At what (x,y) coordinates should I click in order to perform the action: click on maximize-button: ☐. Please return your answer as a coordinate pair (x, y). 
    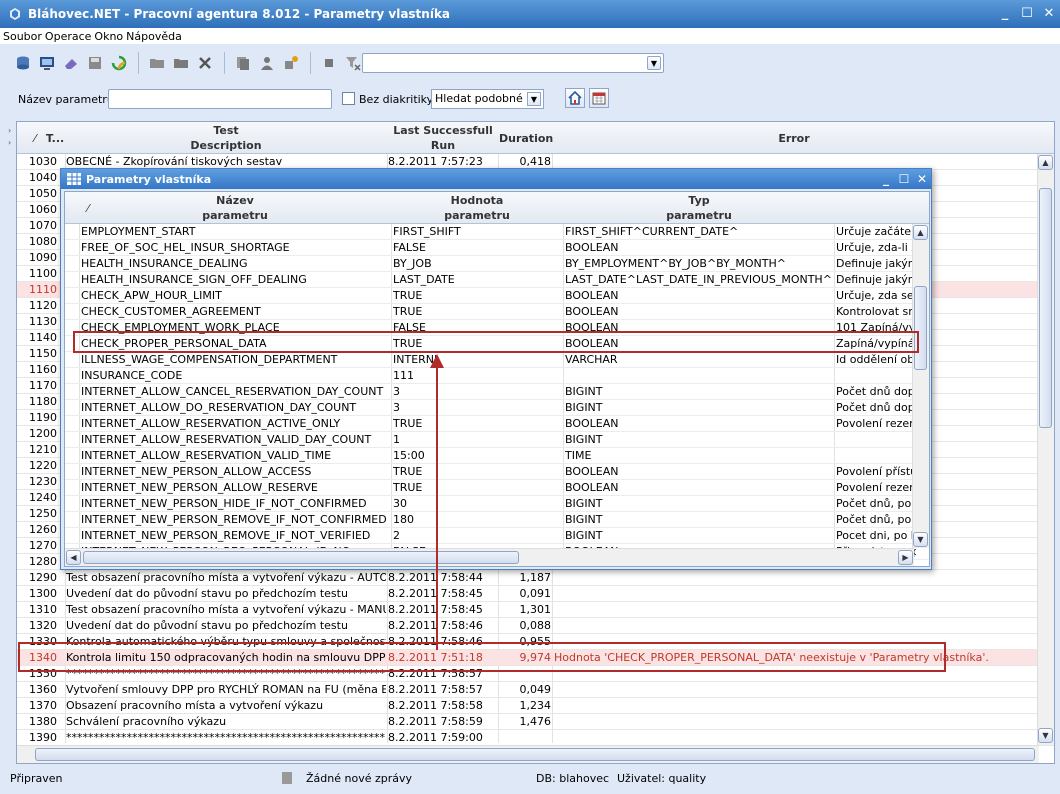
    Looking at the image, I should click on (1027, 14).